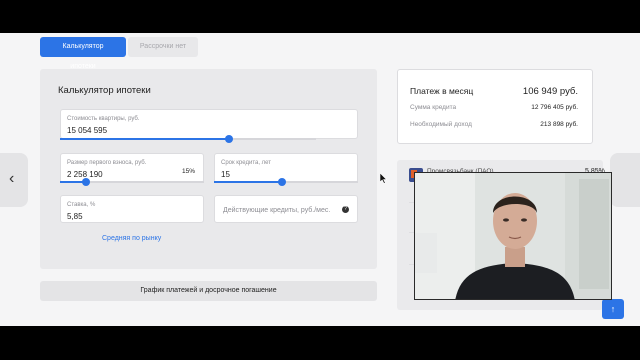  I want to click on required-income-label: Необходимый доход, so click(441, 124).